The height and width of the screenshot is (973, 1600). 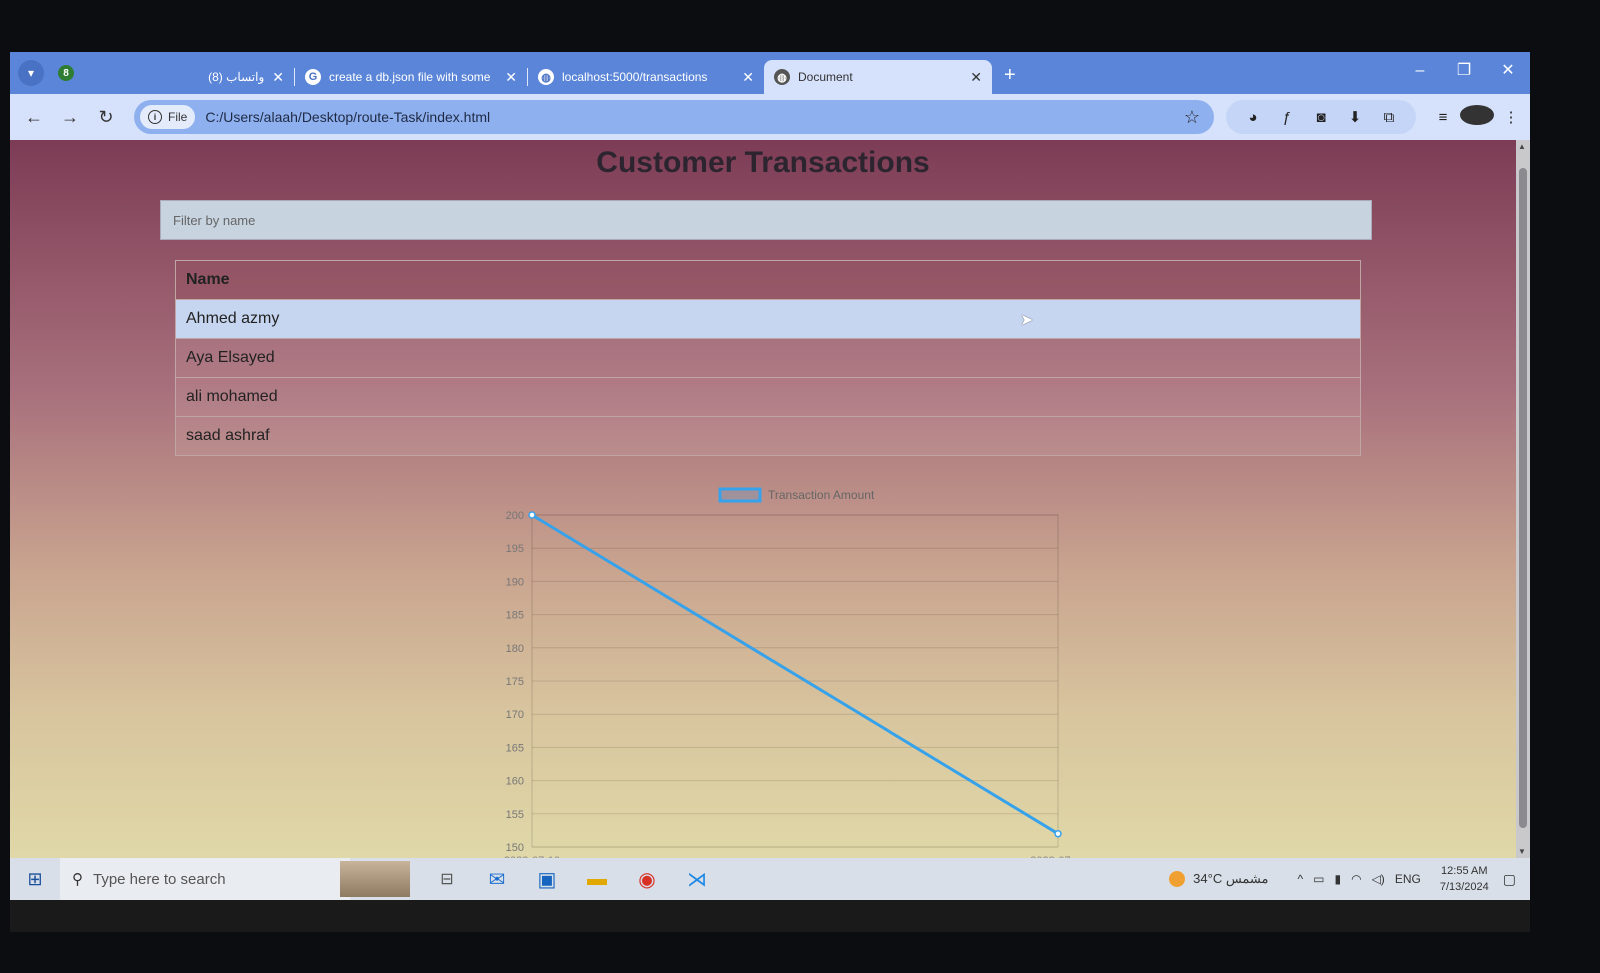 I want to click on minimize-button: –, so click(x=1420, y=73).